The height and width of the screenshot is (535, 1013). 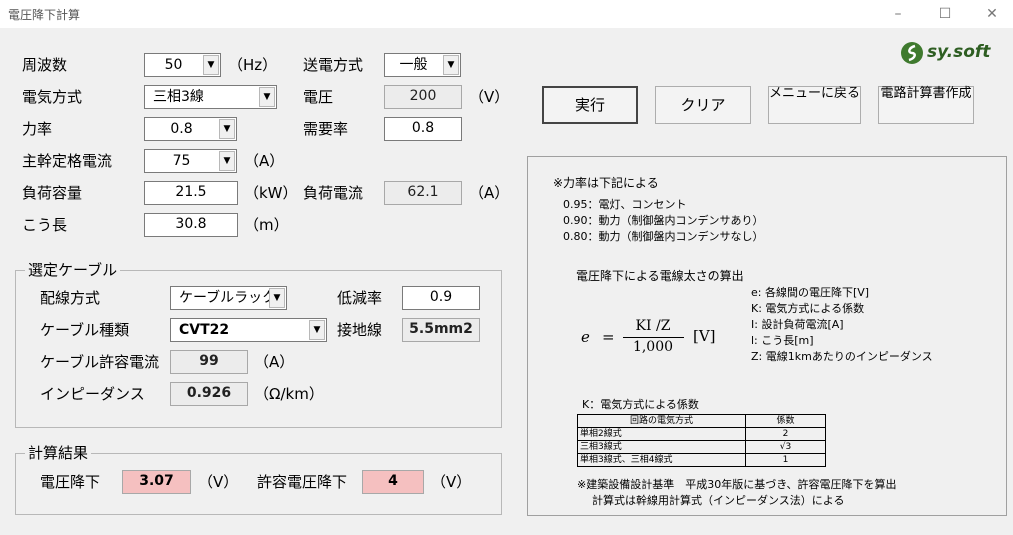 I want to click on logo-icon, so click(x=912, y=53).